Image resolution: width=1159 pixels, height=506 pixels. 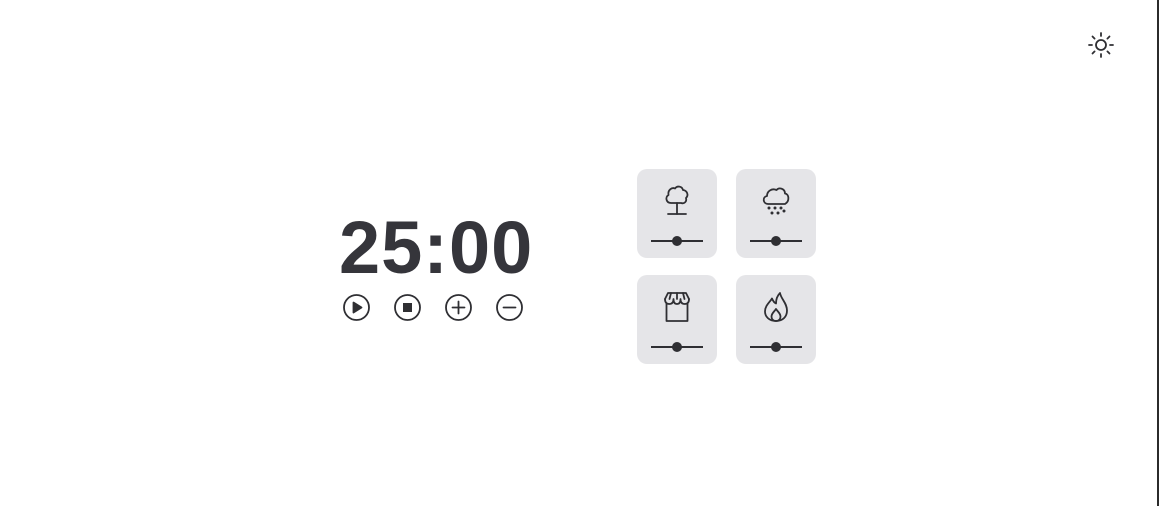 I want to click on plus-icon, so click(x=458, y=307).